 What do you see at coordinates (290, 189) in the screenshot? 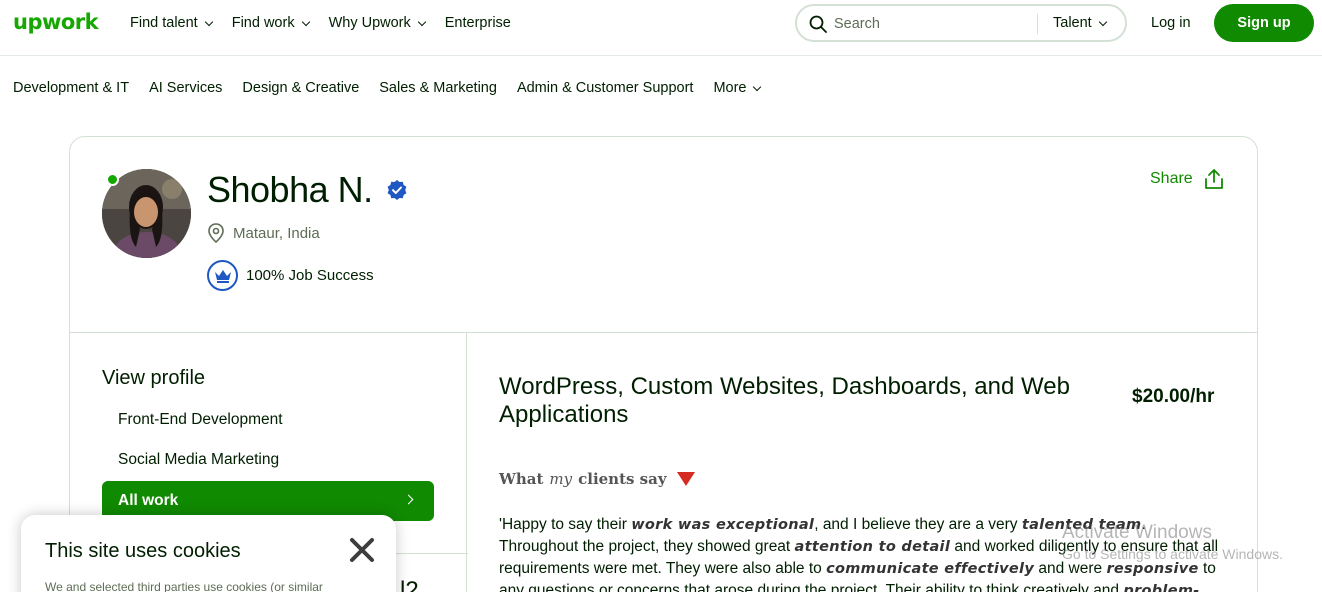
I see `freelancer-name: Shobha N.` at bounding box center [290, 189].